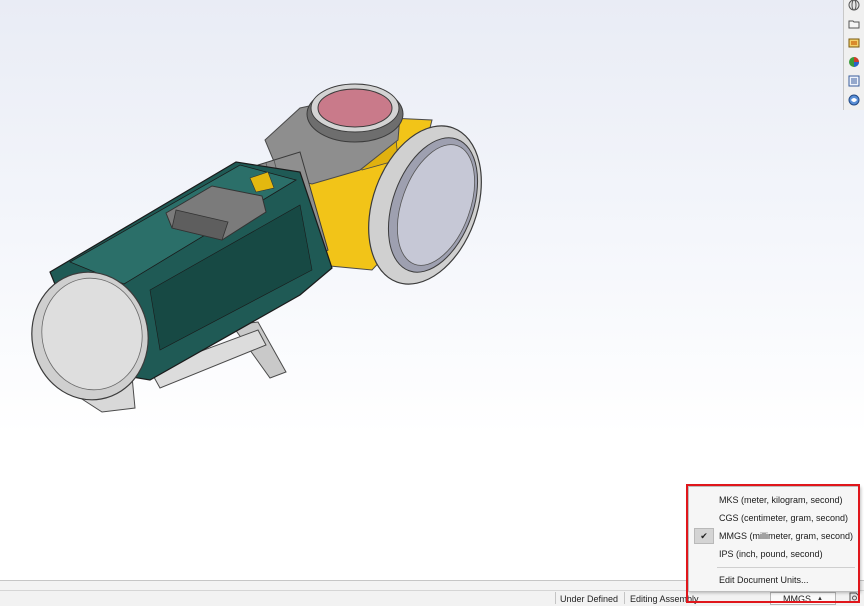  I want to click on menu-item-cgs: CGS (centimeter, gram, second), so click(774, 518).